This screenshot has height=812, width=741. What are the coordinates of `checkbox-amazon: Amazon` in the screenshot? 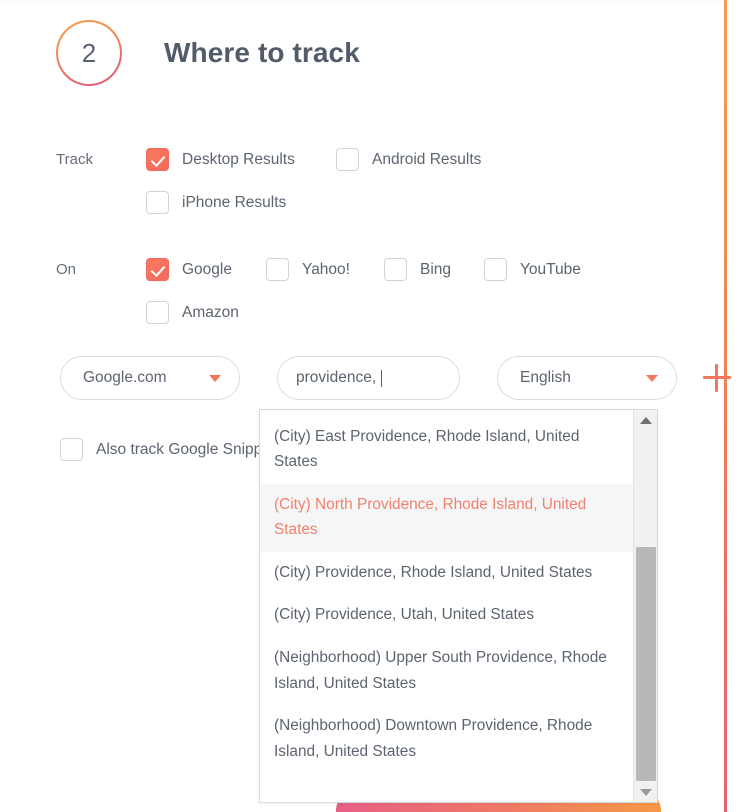 It's located at (192, 312).